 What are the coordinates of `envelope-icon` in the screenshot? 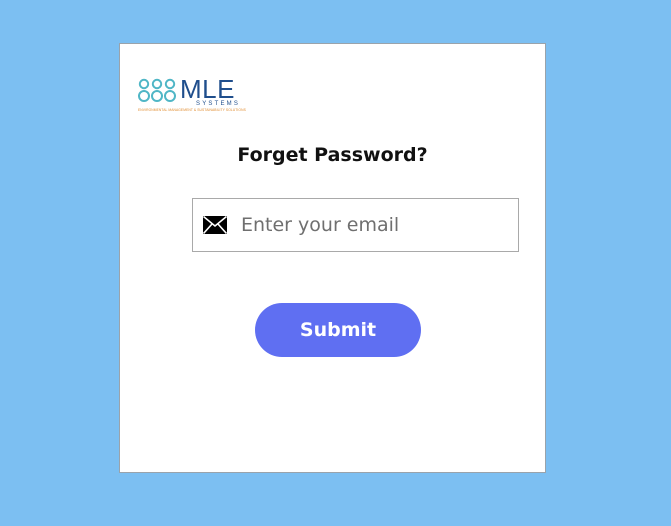 It's located at (215, 225).